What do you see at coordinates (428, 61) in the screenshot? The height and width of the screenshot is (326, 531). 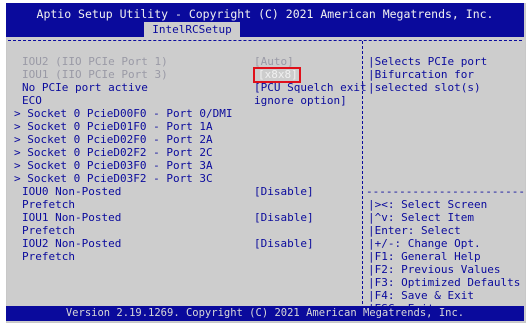 I see `help-line: |Selects PCIe port` at bounding box center [428, 61].